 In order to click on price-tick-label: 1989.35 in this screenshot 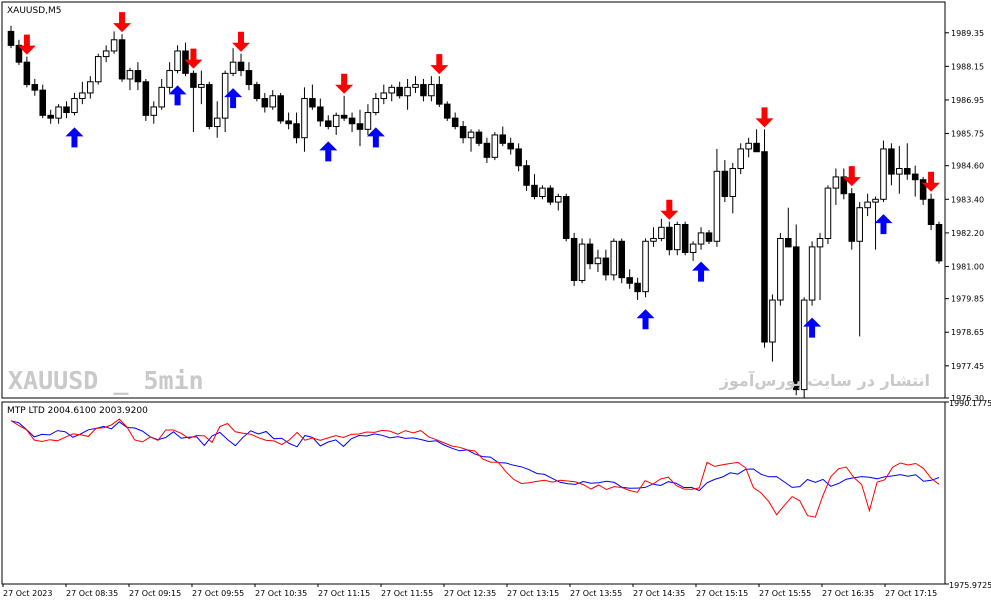, I will do `click(967, 33)`.